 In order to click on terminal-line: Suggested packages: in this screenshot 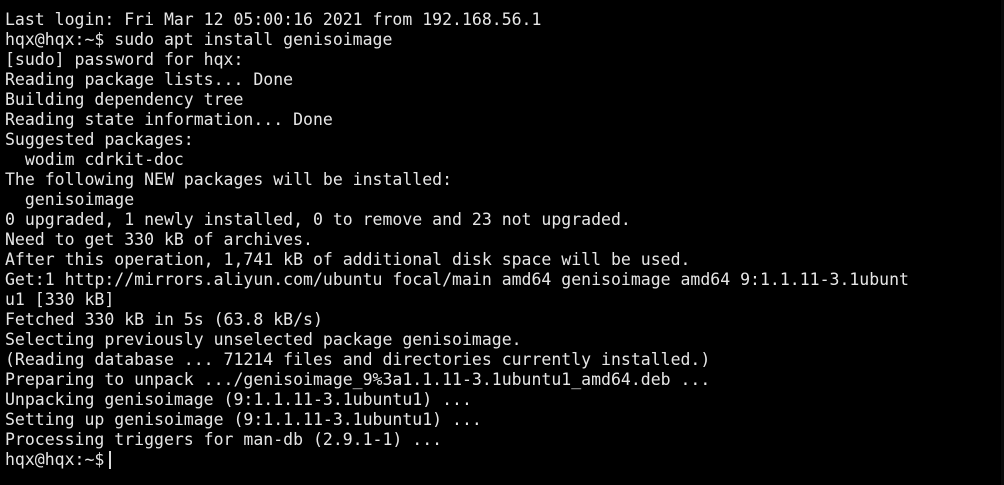, I will do `click(99, 139)`.